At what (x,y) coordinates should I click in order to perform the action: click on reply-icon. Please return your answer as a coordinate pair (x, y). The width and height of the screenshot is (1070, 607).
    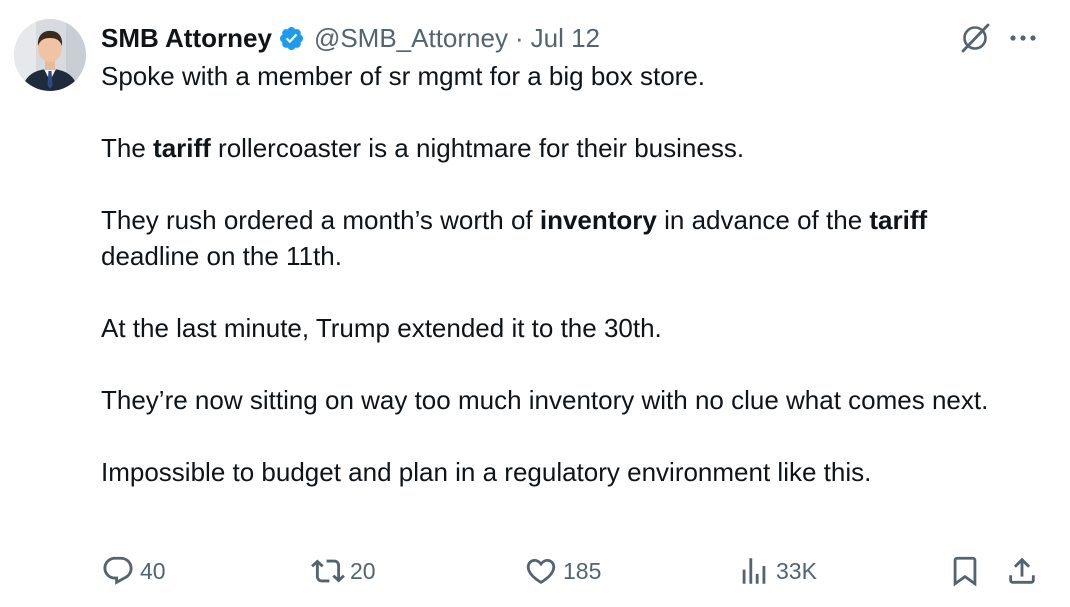
    Looking at the image, I should click on (118, 570).